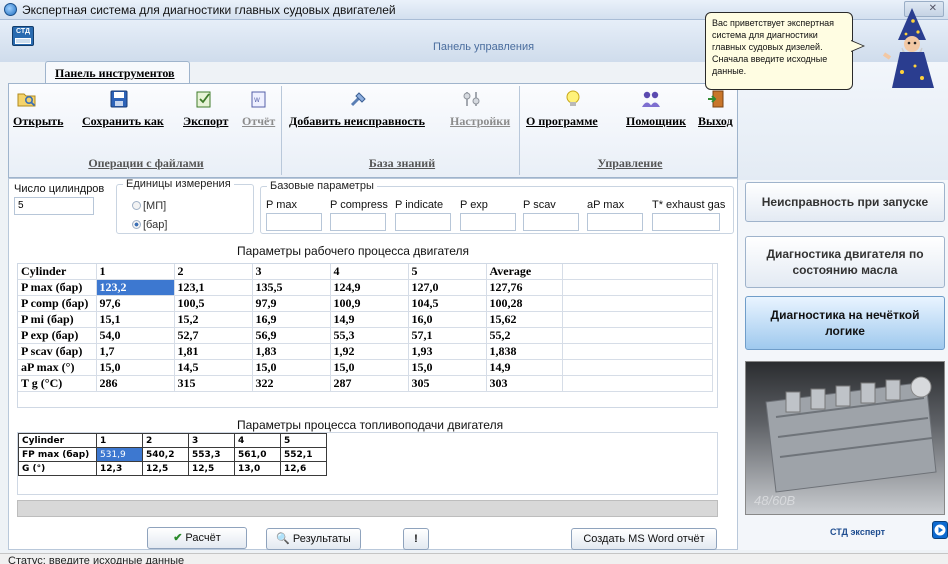 The height and width of the screenshot is (564, 948). Describe the element at coordinates (135, 351) in the screenshot. I see `table-cell: 1,7` at that location.